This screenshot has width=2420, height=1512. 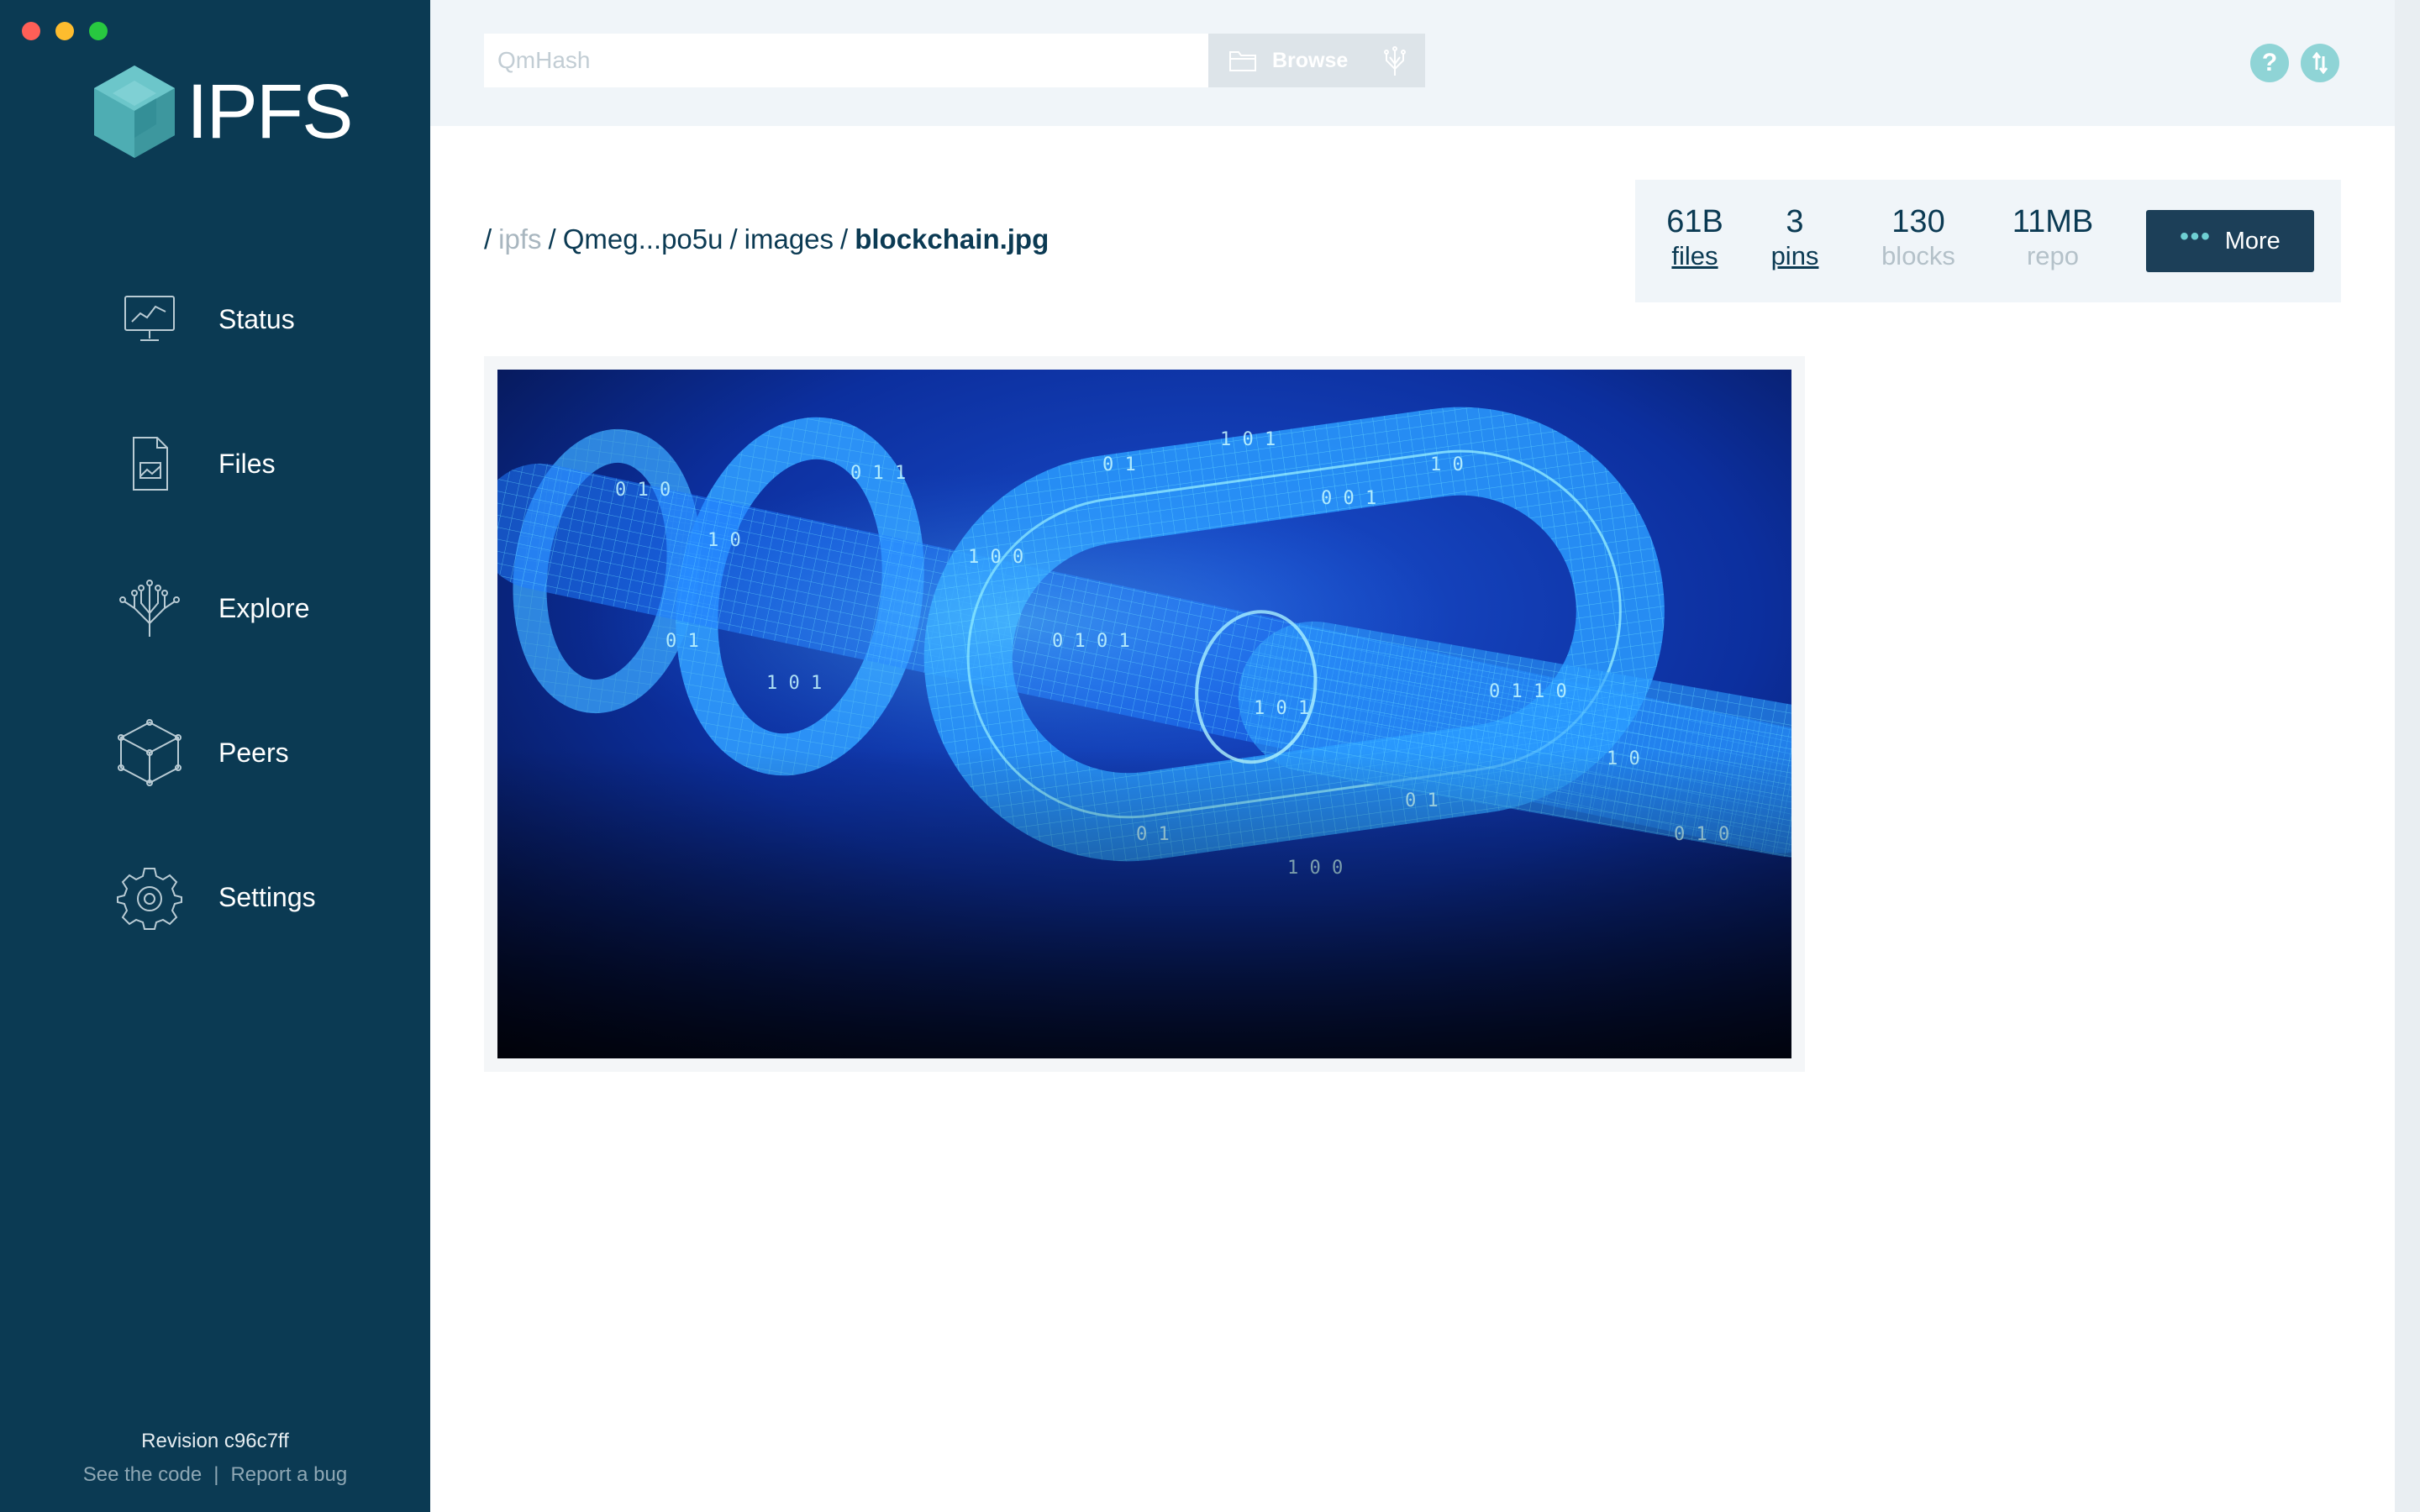 I want to click on report-bug-link: Report a bug, so click(x=288, y=1474).